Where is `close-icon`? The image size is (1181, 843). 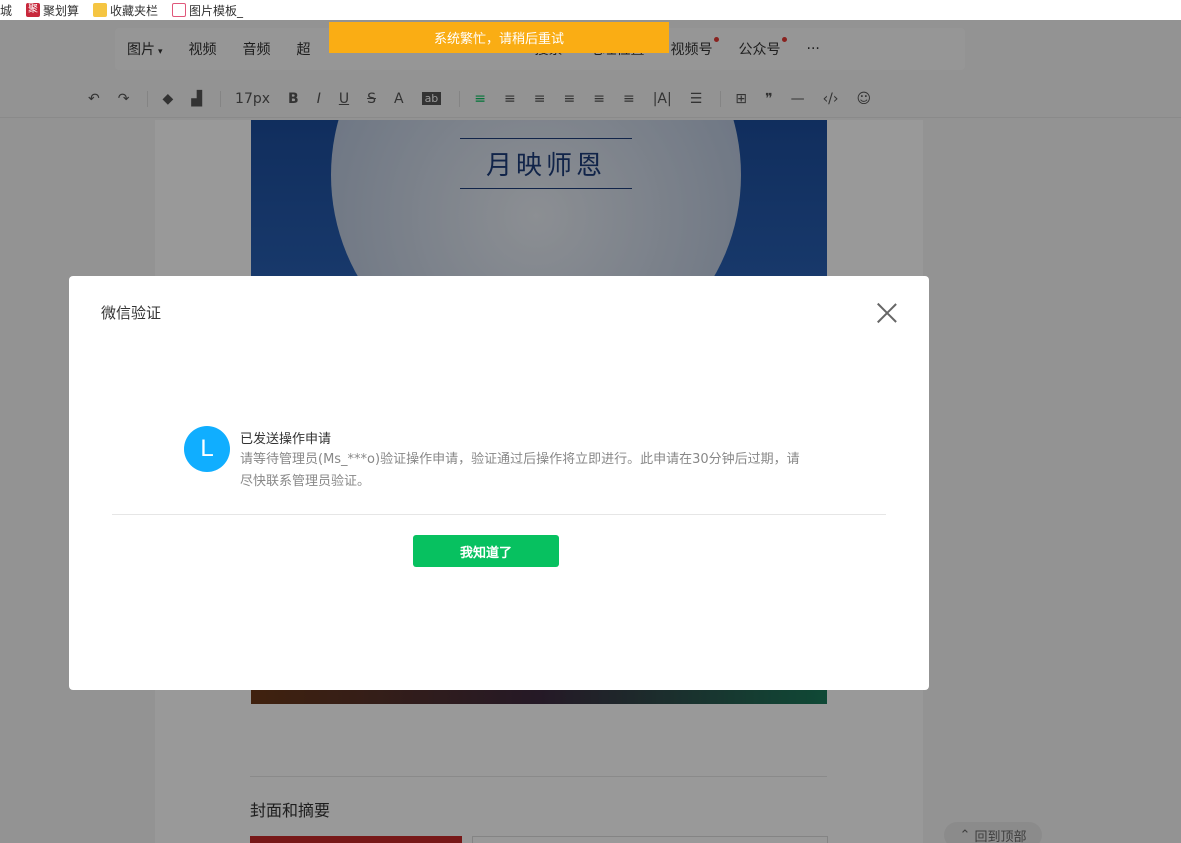
close-icon is located at coordinates (887, 312).